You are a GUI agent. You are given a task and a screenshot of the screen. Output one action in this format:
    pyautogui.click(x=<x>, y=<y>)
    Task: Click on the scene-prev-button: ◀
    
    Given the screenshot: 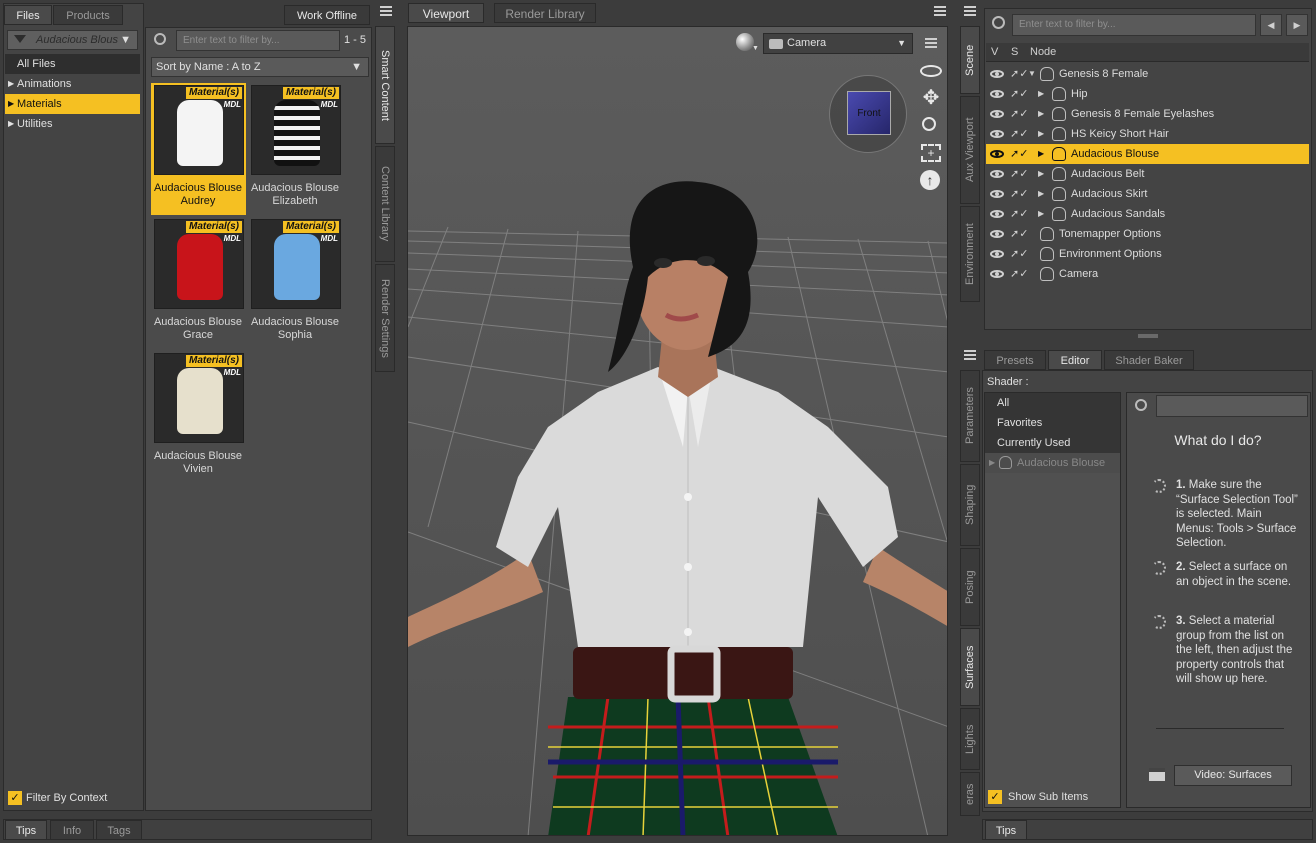 What is the action you would take?
    pyautogui.click(x=1271, y=25)
    